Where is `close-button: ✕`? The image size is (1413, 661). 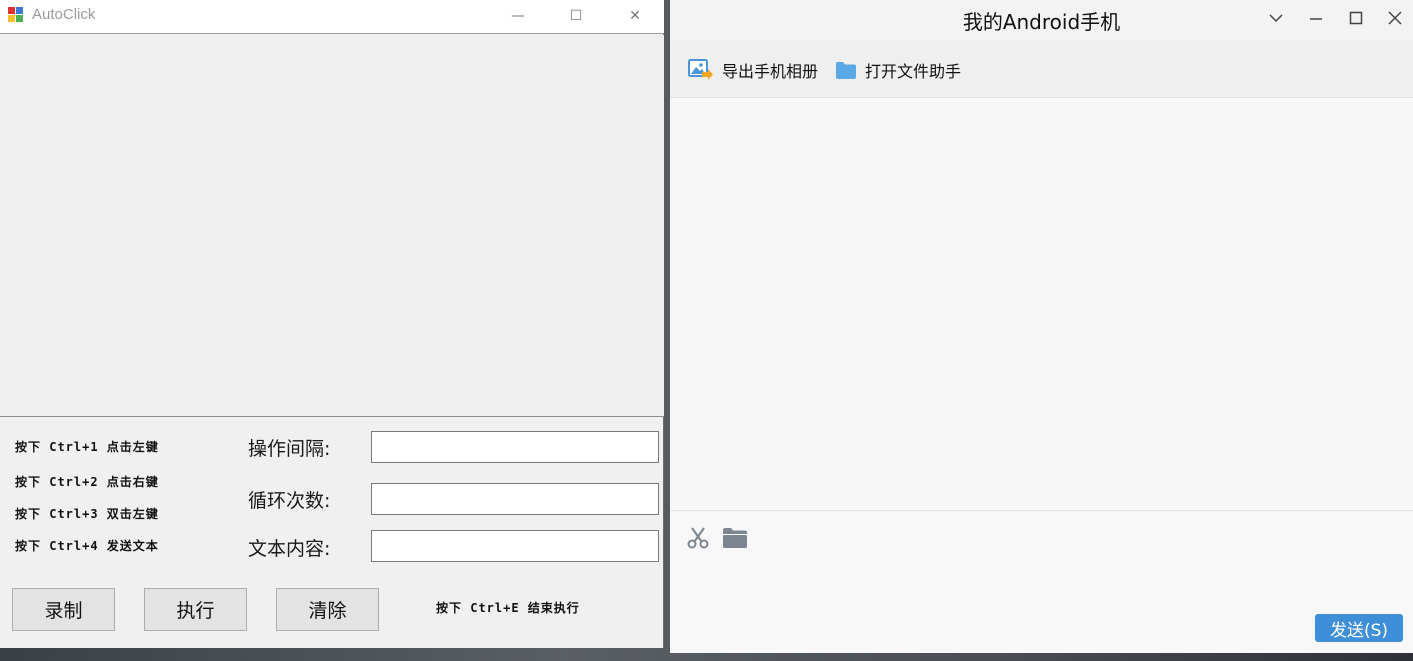 close-button: ✕ is located at coordinates (635, 16).